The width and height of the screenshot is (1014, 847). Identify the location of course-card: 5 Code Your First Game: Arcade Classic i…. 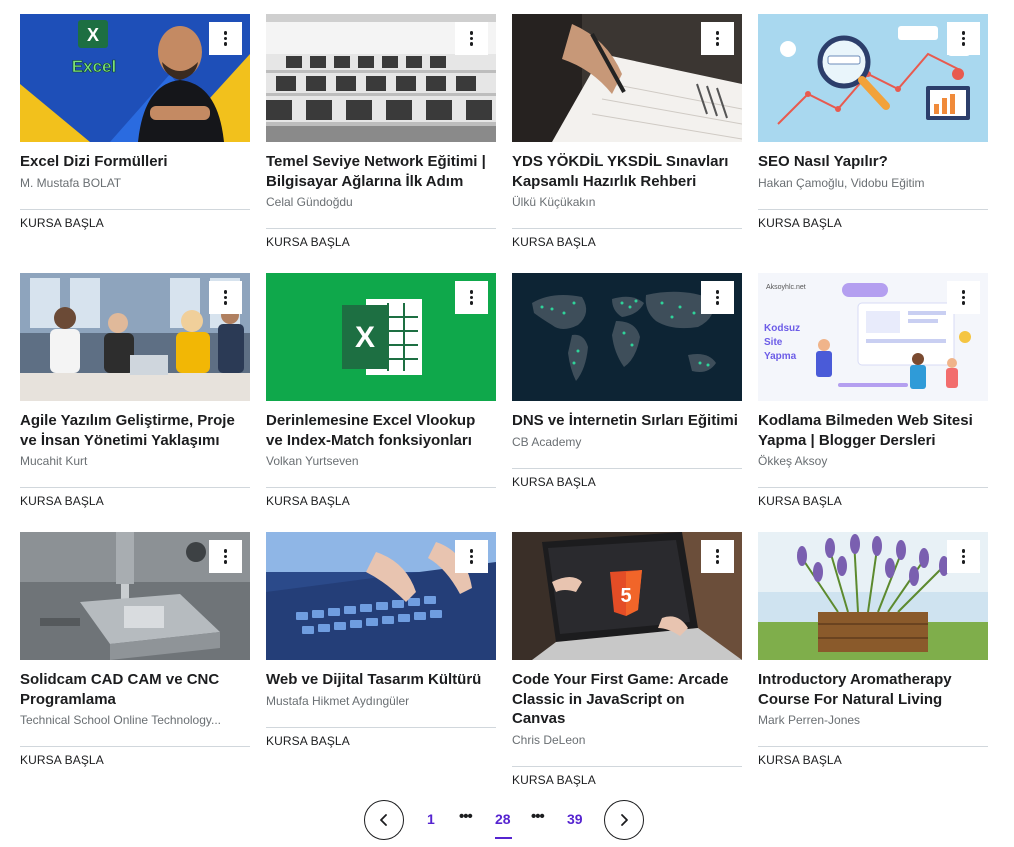
(627, 660).